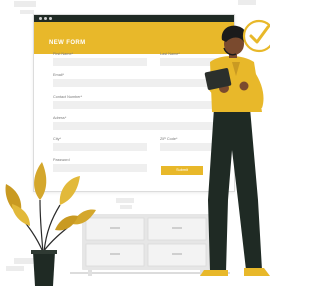  Describe the element at coordinates (256, 36) in the screenshot. I see `checkmark-badge-icon` at that location.